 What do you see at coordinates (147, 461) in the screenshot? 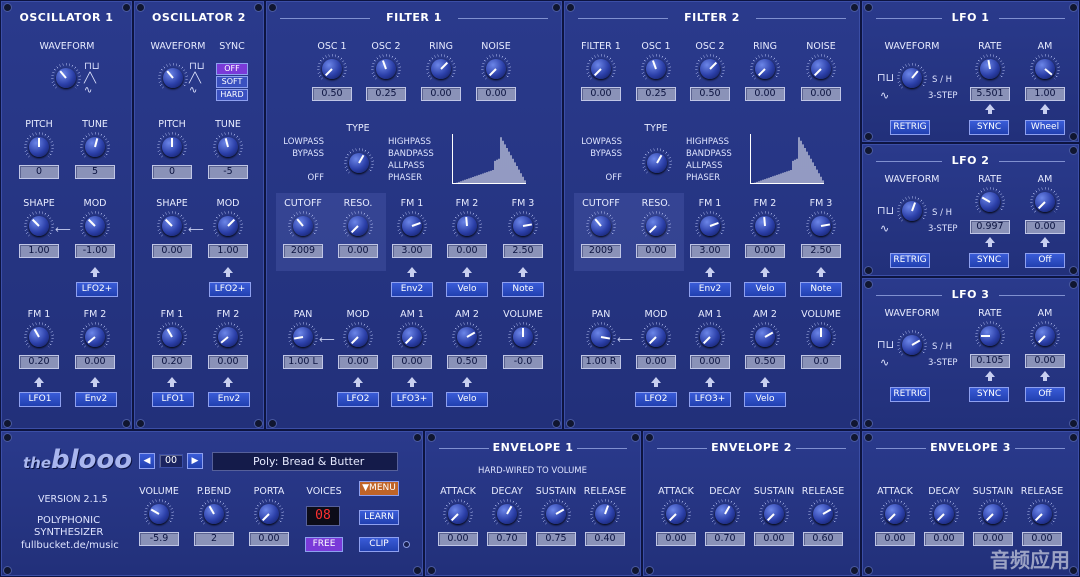
I see `prev-program-button: ◀` at bounding box center [147, 461].